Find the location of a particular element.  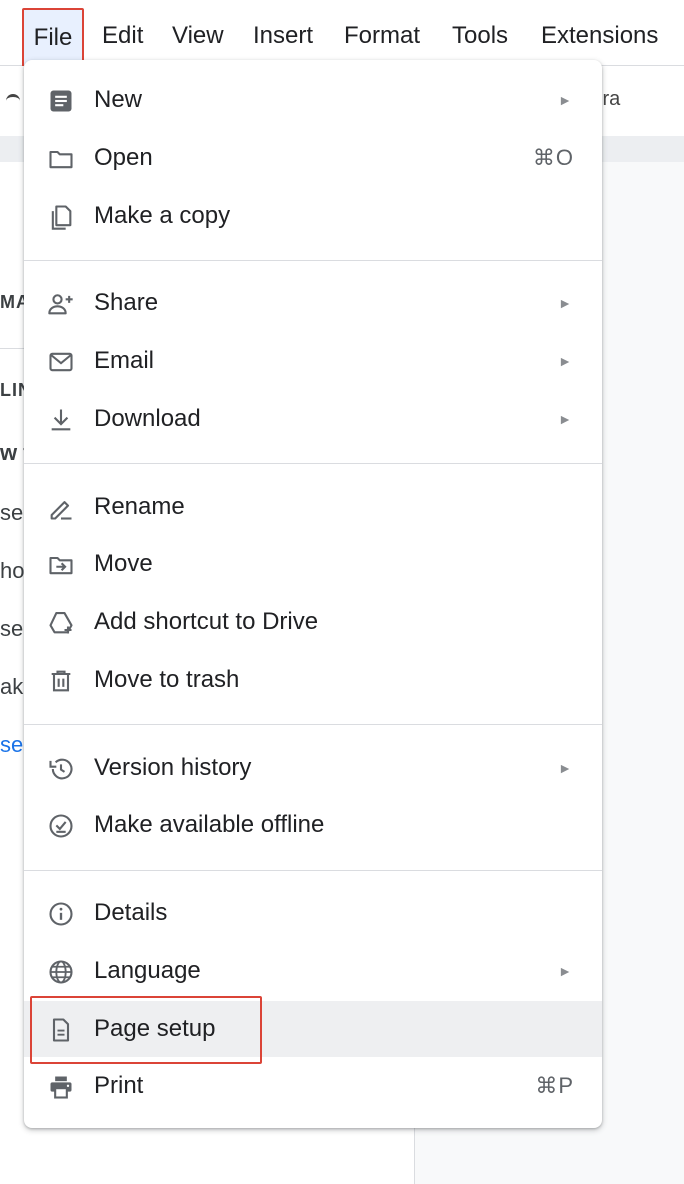

menu-format: Format is located at coordinates (382, 36).